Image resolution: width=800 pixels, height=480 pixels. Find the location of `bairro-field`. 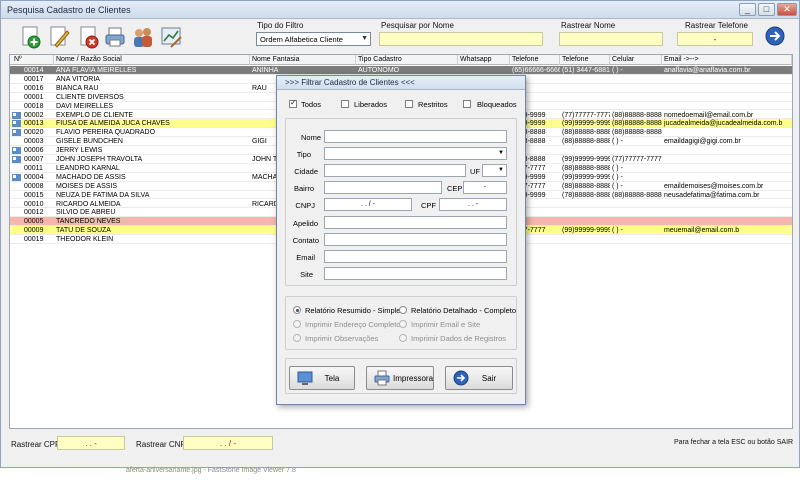

bairro-field is located at coordinates (383, 187).